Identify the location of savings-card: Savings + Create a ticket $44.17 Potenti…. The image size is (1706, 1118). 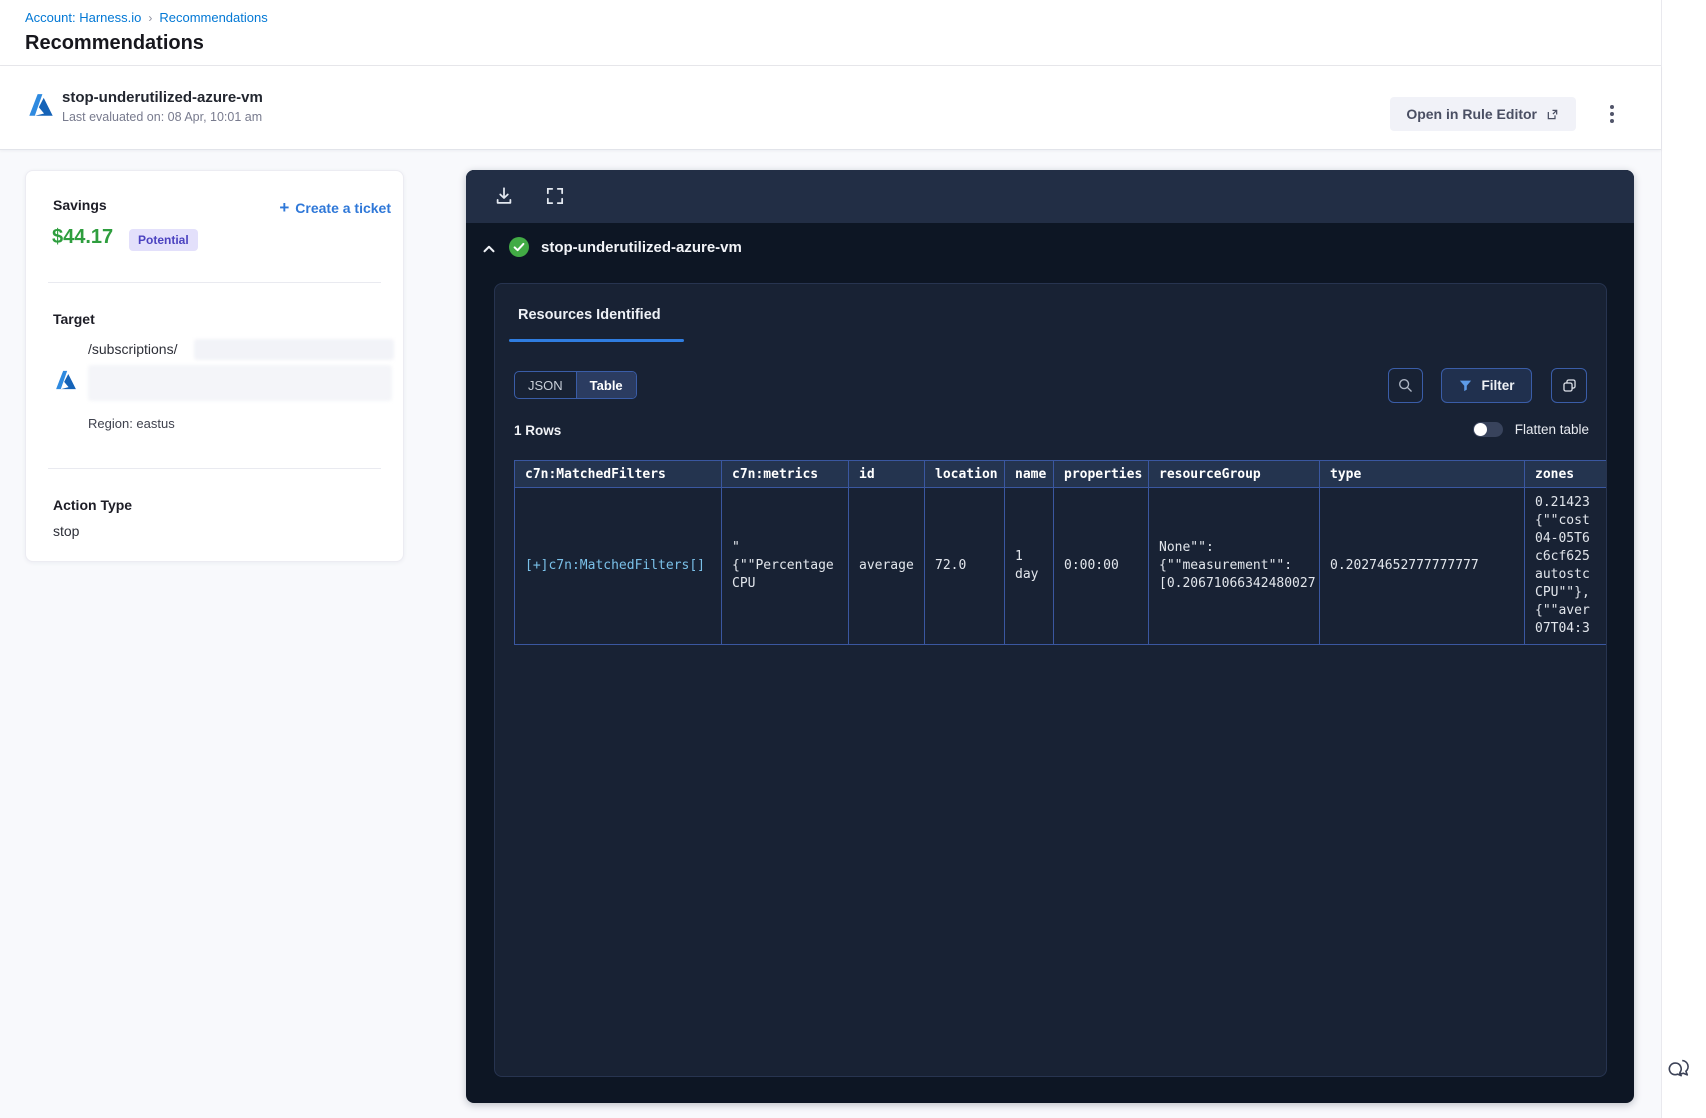
(214, 366).